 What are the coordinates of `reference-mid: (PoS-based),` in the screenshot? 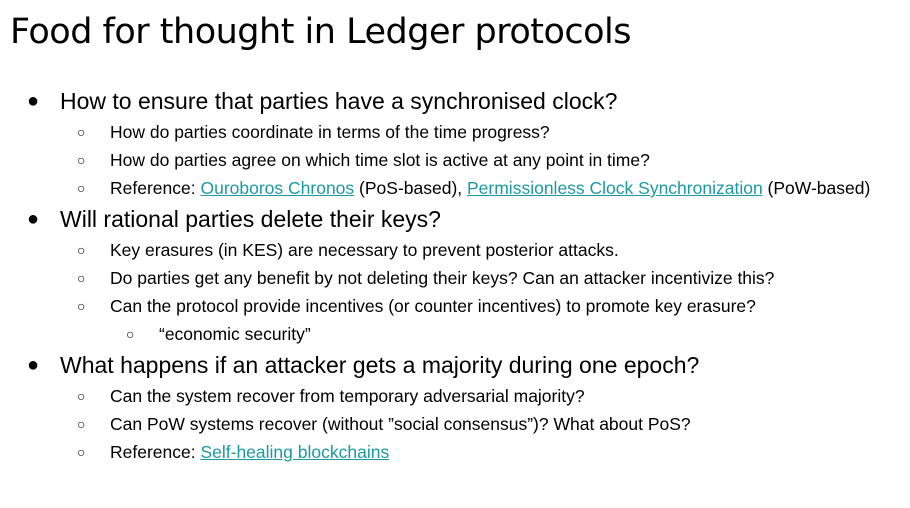 It's located at (410, 188).